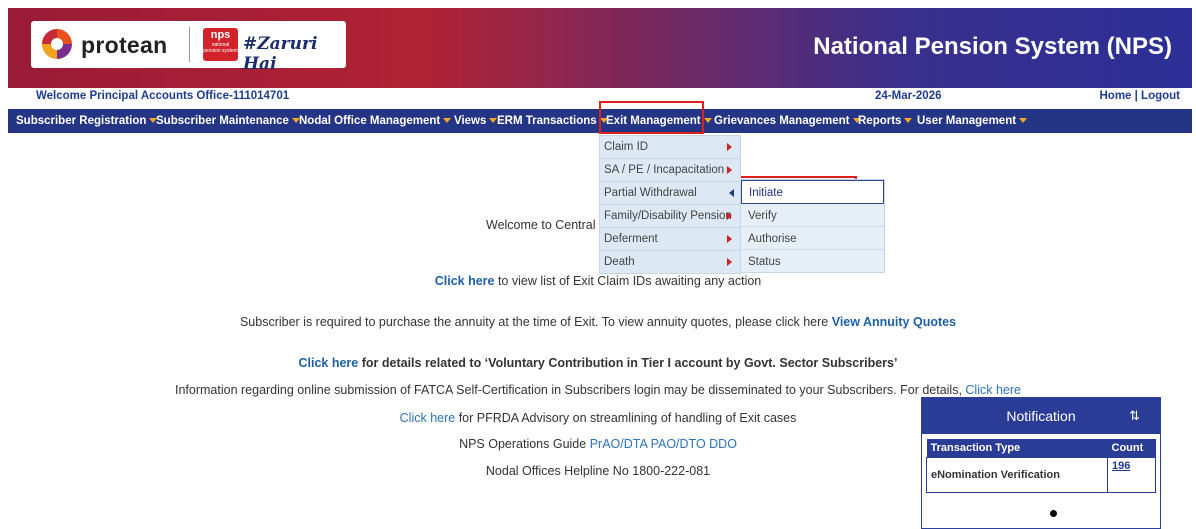 The height and width of the screenshot is (529, 1196). What do you see at coordinates (375, 121) in the screenshot?
I see `menu-nodal-office-management: Nodal Office Management` at bounding box center [375, 121].